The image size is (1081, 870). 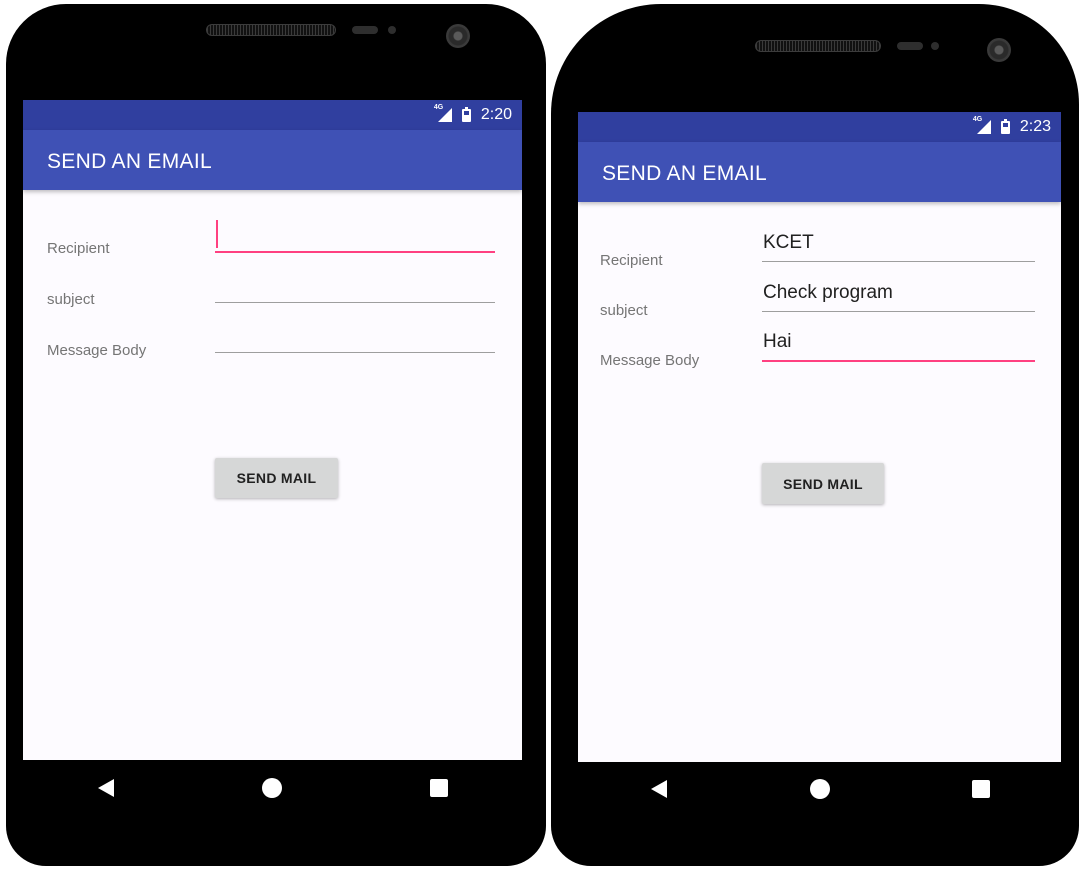 I want to click on status-bar: 4G 2:20, so click(x=272, y=115).